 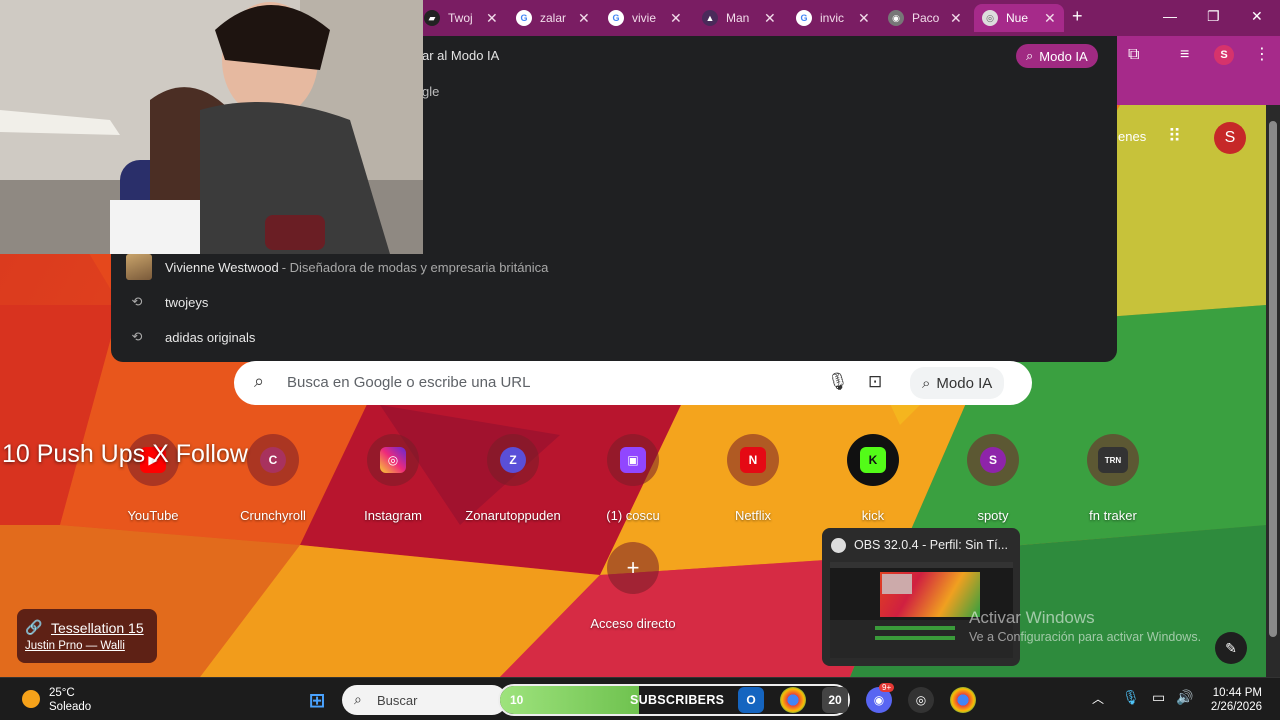 I want to click on extensions-icon: ⧉, so click(x=1133, y=55).